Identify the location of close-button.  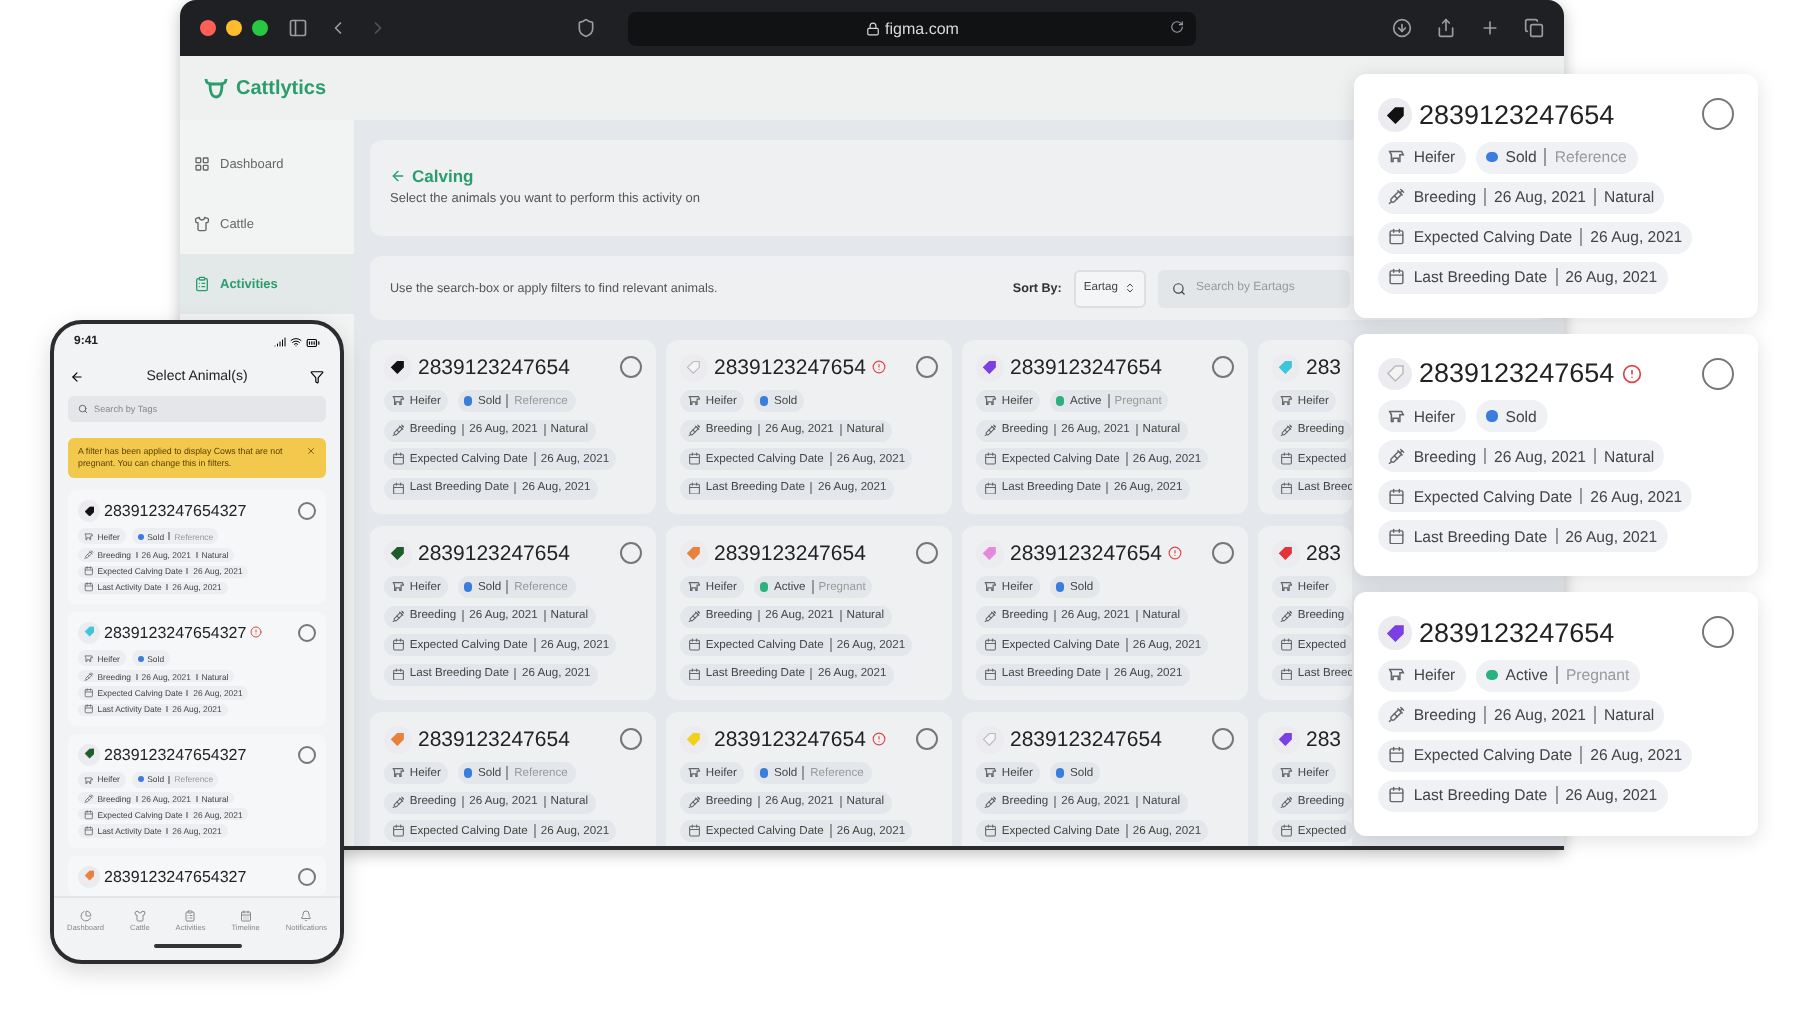
(208, 28).